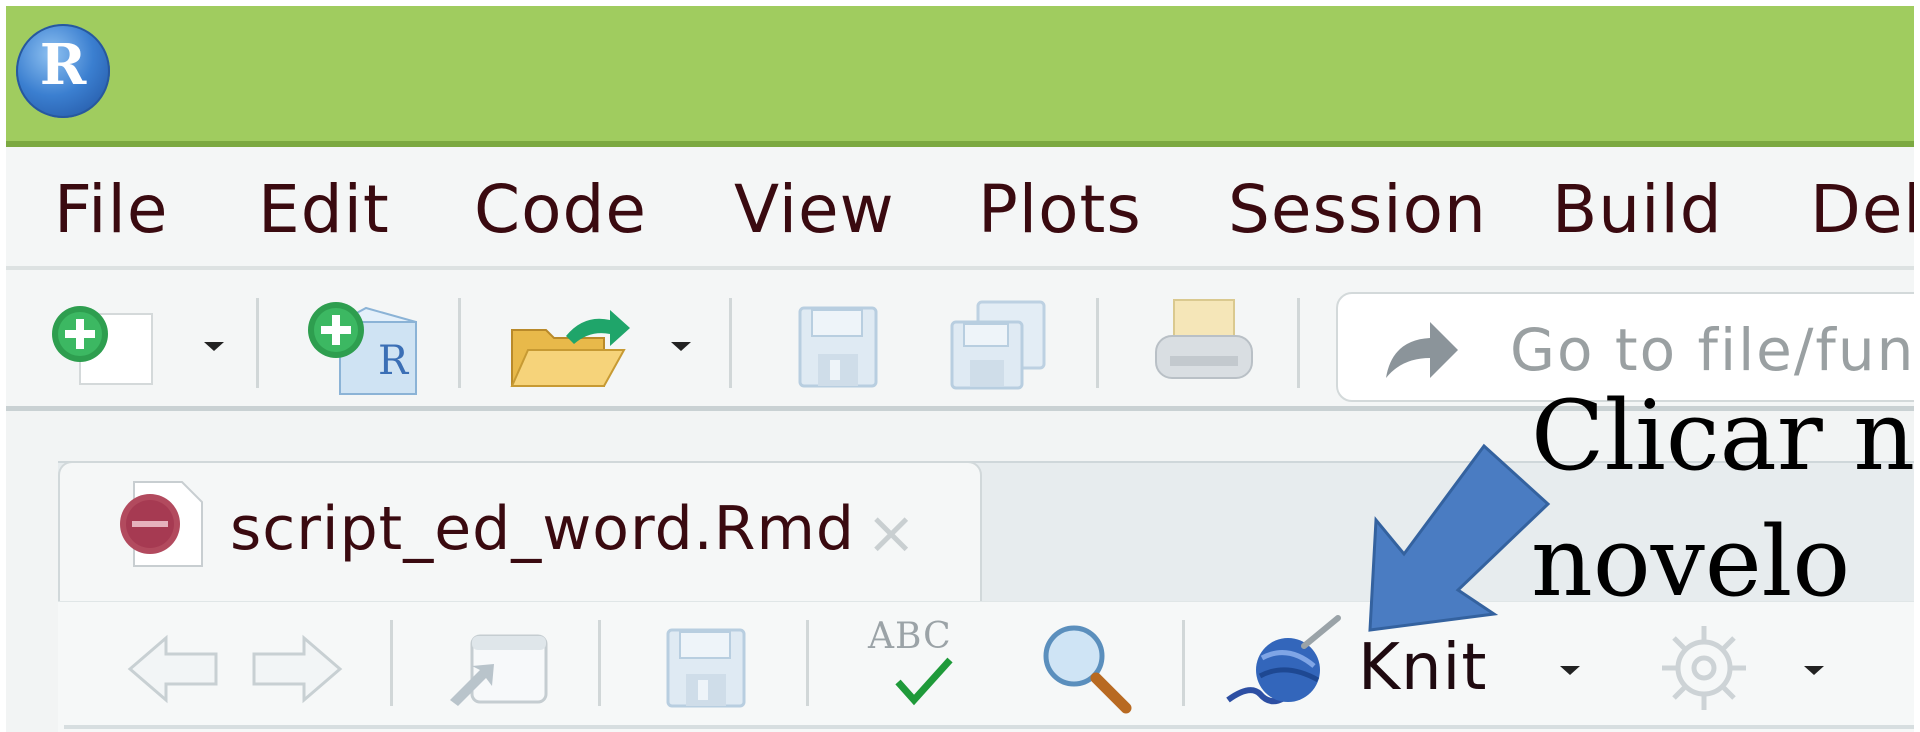  Describe the element at coordinates (814, 210) in the screenshot. I see `menu-view: View` at that location.